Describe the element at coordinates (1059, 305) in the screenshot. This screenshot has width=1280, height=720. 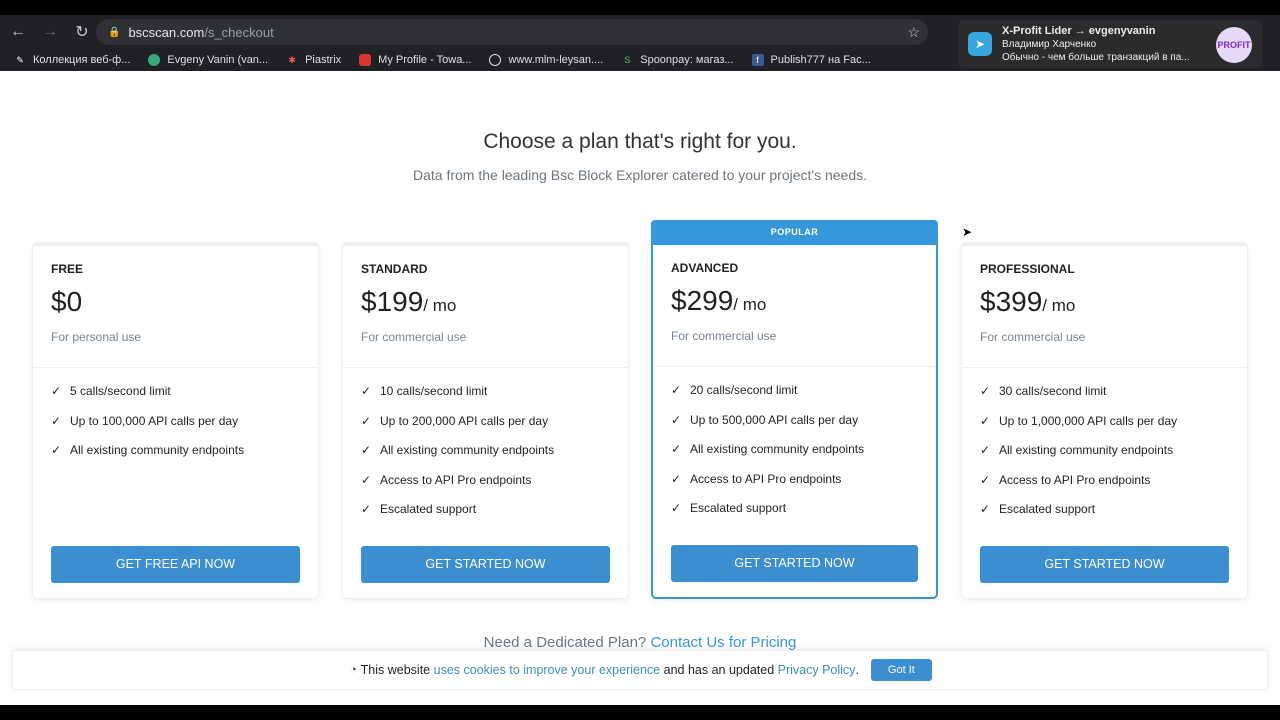
I see `price-period: / mo` at that location.